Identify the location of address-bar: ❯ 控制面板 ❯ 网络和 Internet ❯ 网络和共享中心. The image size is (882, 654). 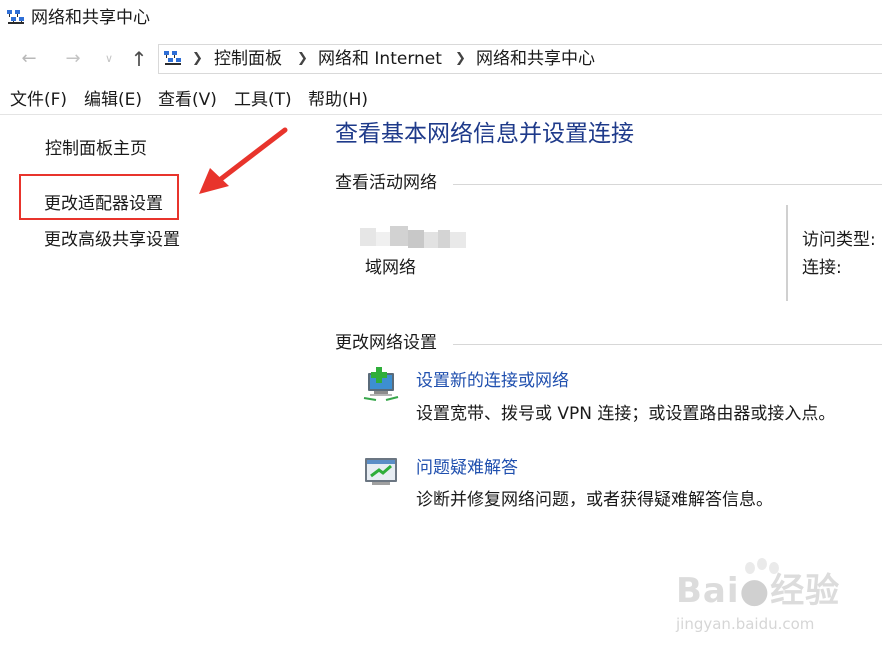
(520, 59).